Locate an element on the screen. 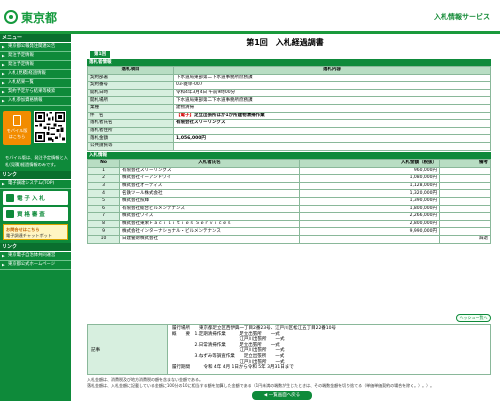  mobile-label-2: はこちら is located at coordinates (17, 136).